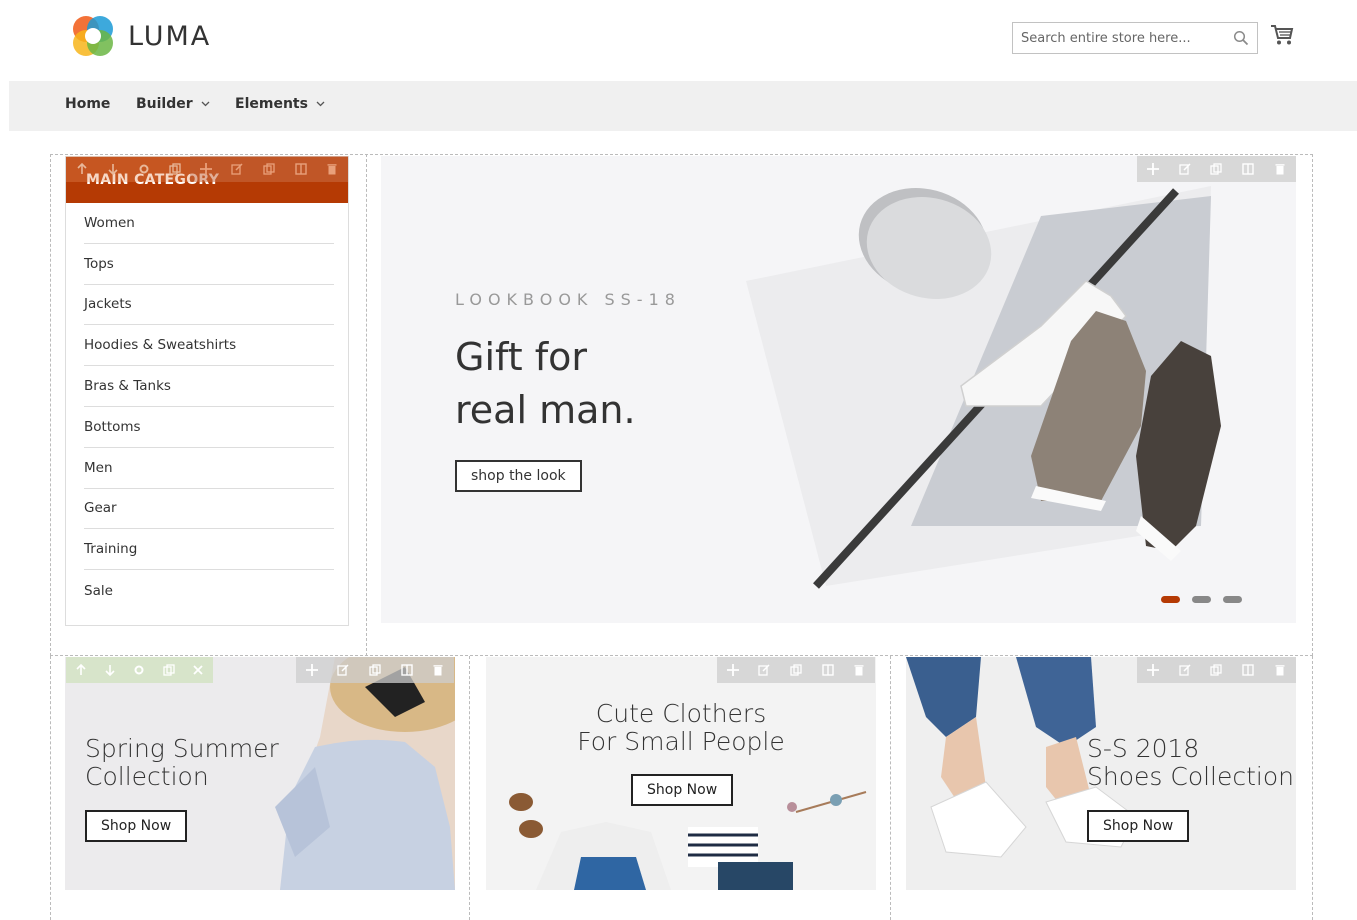  Describe the element at coordinates (173, 104) in the screenshot. I see `nav-item-builder: Builder` at that location.